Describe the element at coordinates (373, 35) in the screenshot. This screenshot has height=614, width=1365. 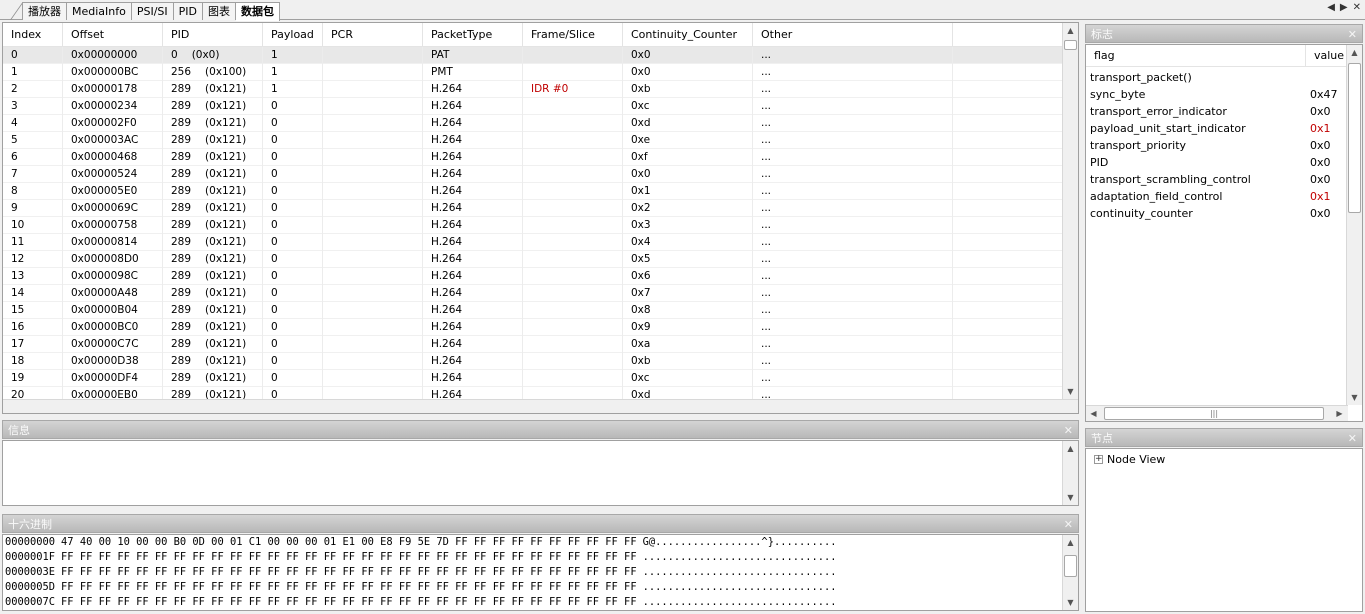
I see `column-header: PCR` at that location.